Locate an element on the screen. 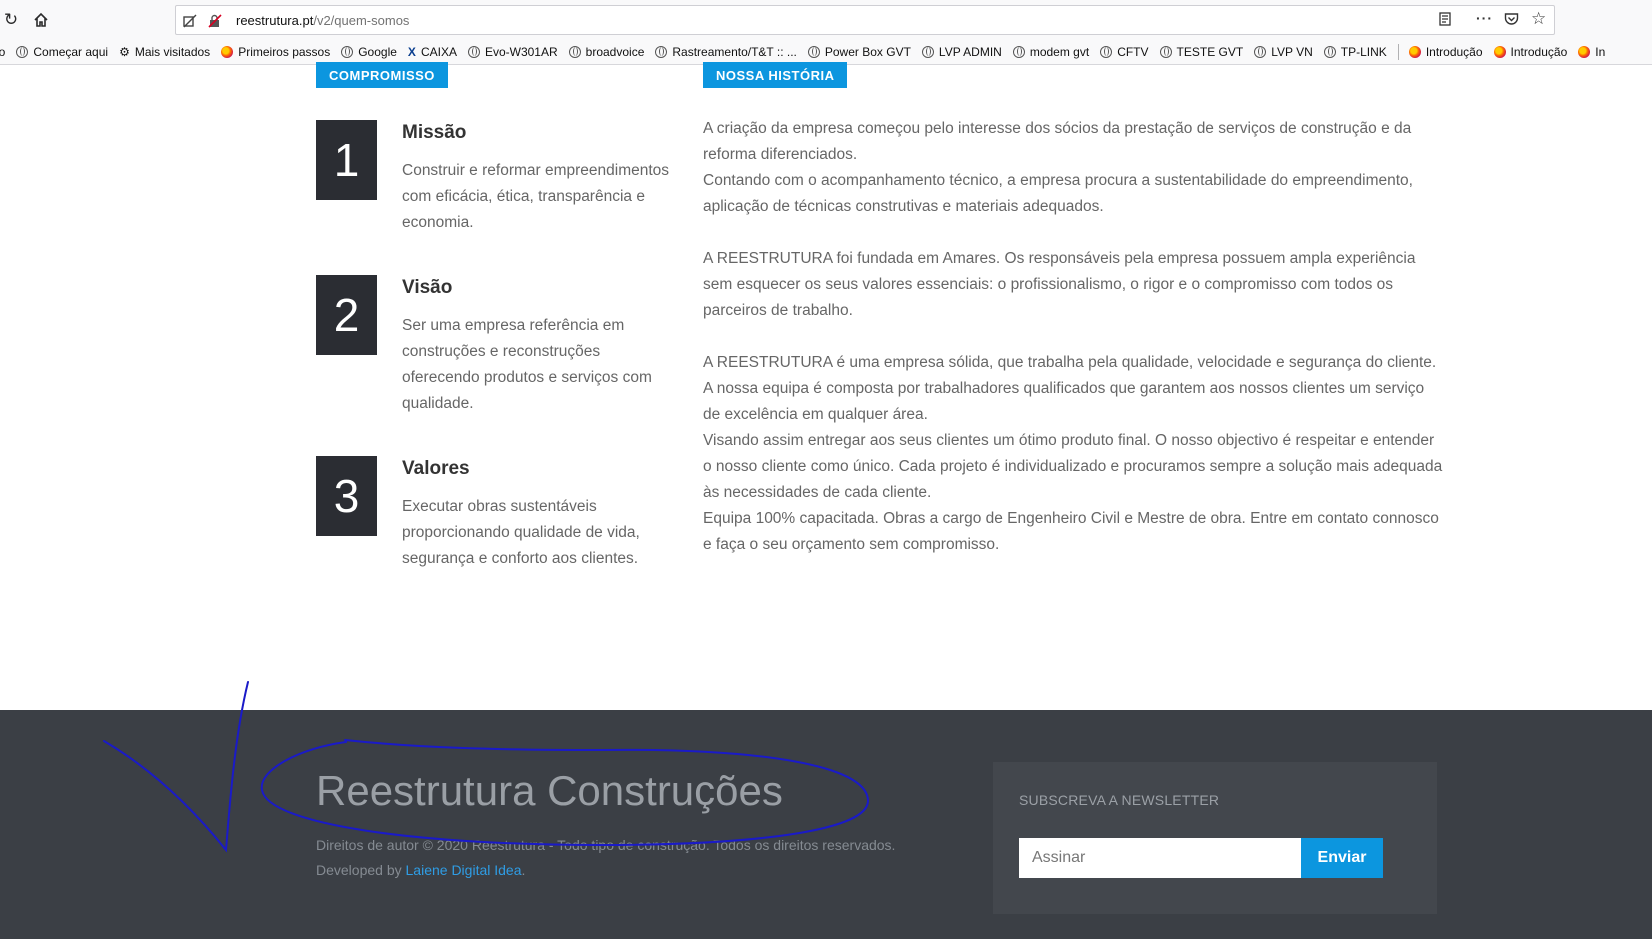 This screenshot has width=1652, height=939. bookmark-item: ção is located at coordinates (2, 52).